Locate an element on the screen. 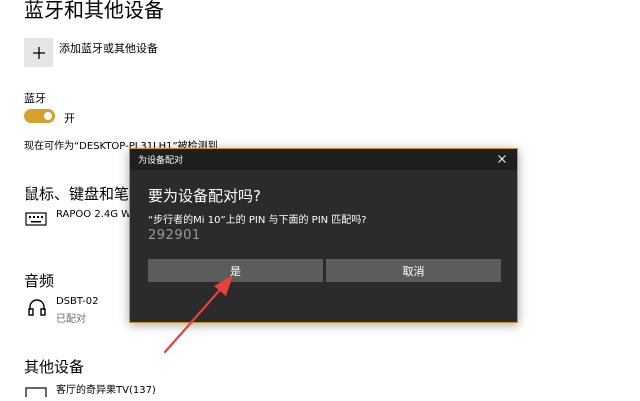 This screenshot has height=401, width=640. plus-icon is located at coordinates (38, 52).